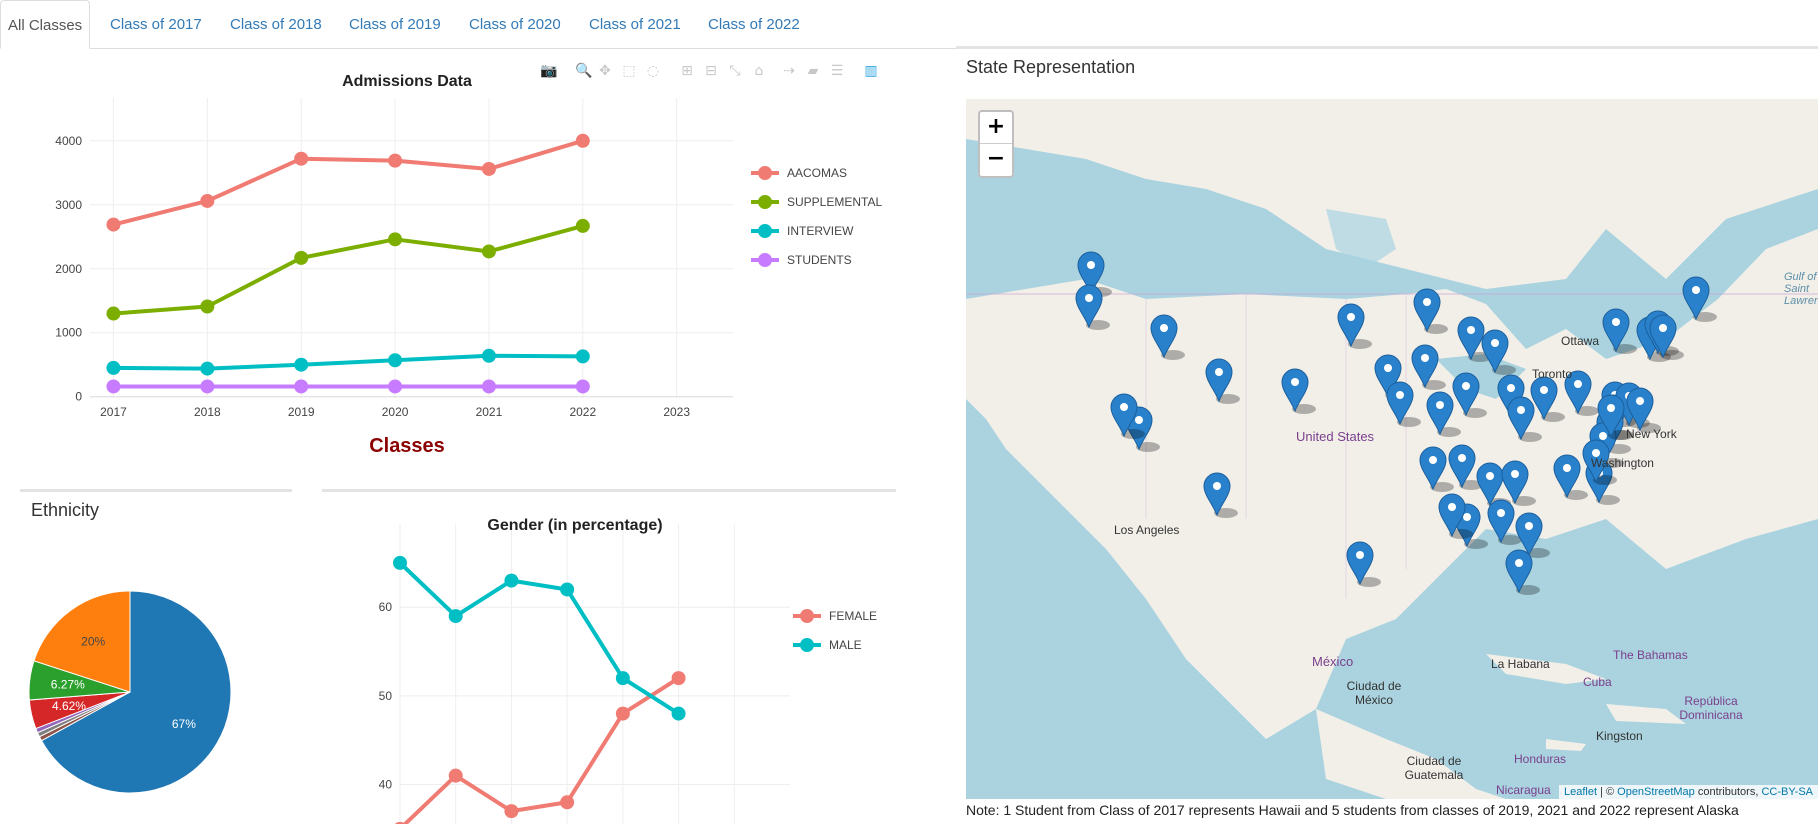 The height and width of the screenshot is (824, 1818). What do you see at coordinates (1580, 341) in the screenshot?
I see `map-label-ottawa: Ottawa` at bounding box center [1580, 341].